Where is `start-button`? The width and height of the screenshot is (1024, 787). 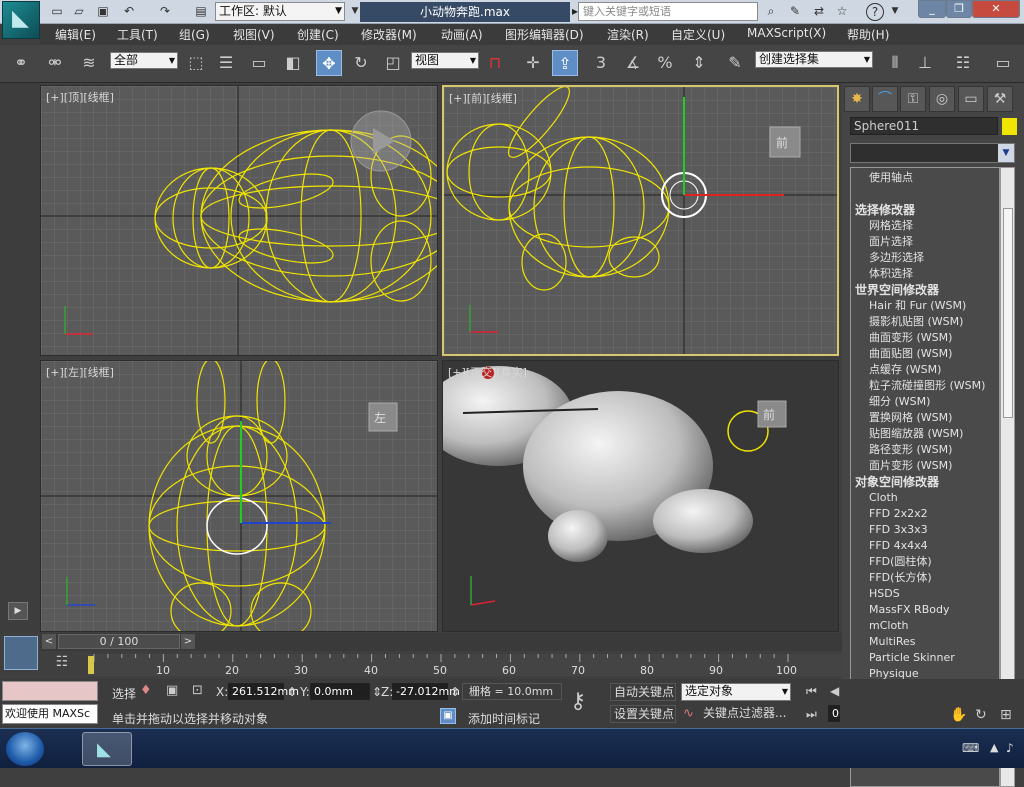
start-button is located at coordinates (25, 749).